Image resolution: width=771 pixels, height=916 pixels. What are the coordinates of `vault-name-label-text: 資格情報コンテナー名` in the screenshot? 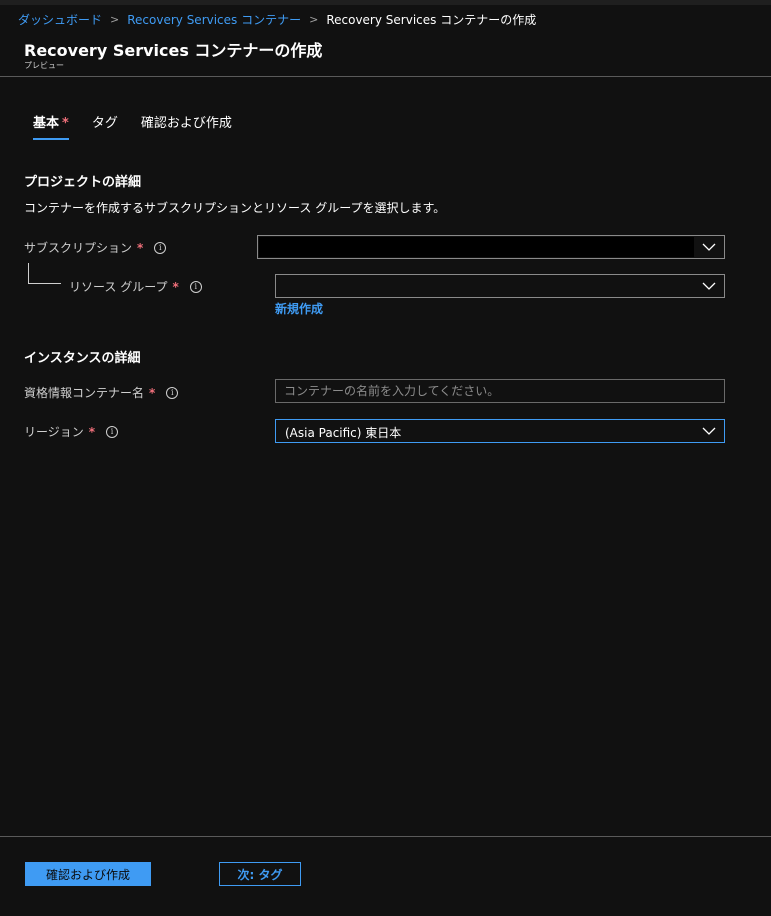 It's located at (84, 393).